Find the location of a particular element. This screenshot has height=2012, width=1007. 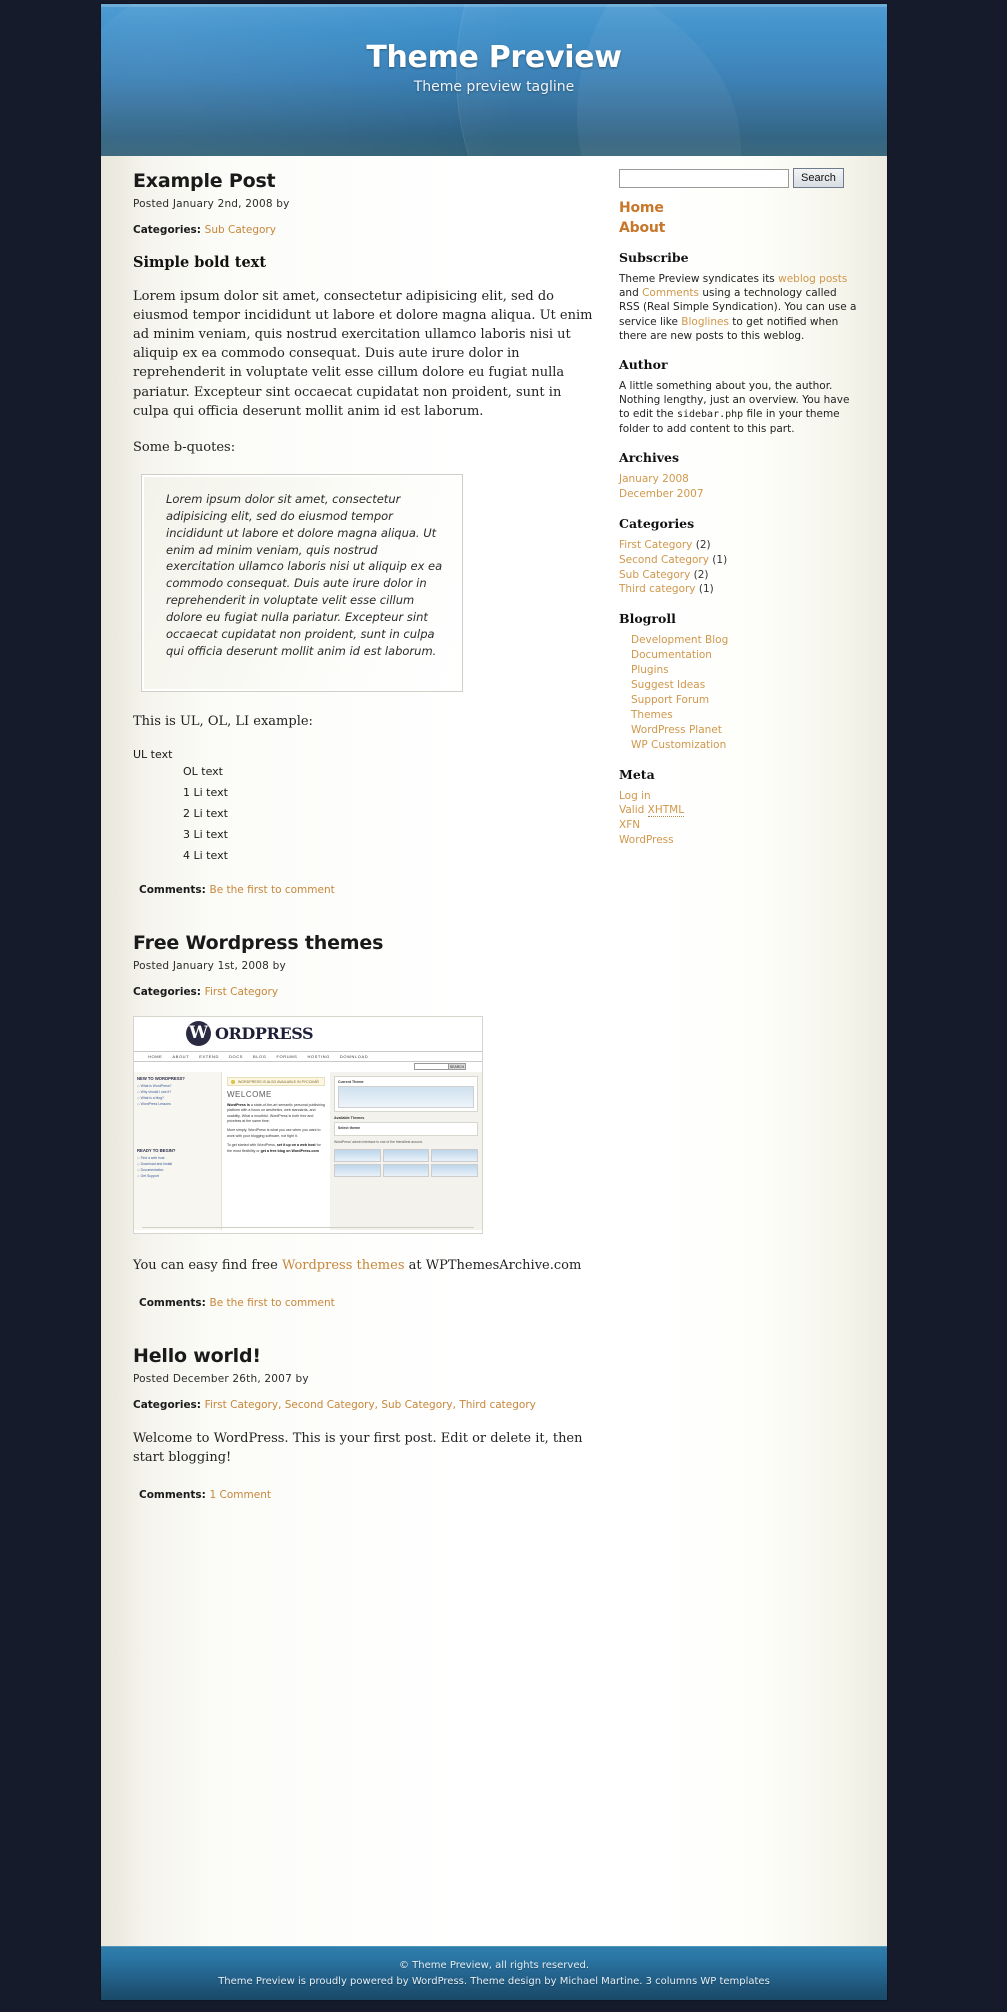

wp-p3-a: To get started with WordPress, is located at coordinates (252, 1145).